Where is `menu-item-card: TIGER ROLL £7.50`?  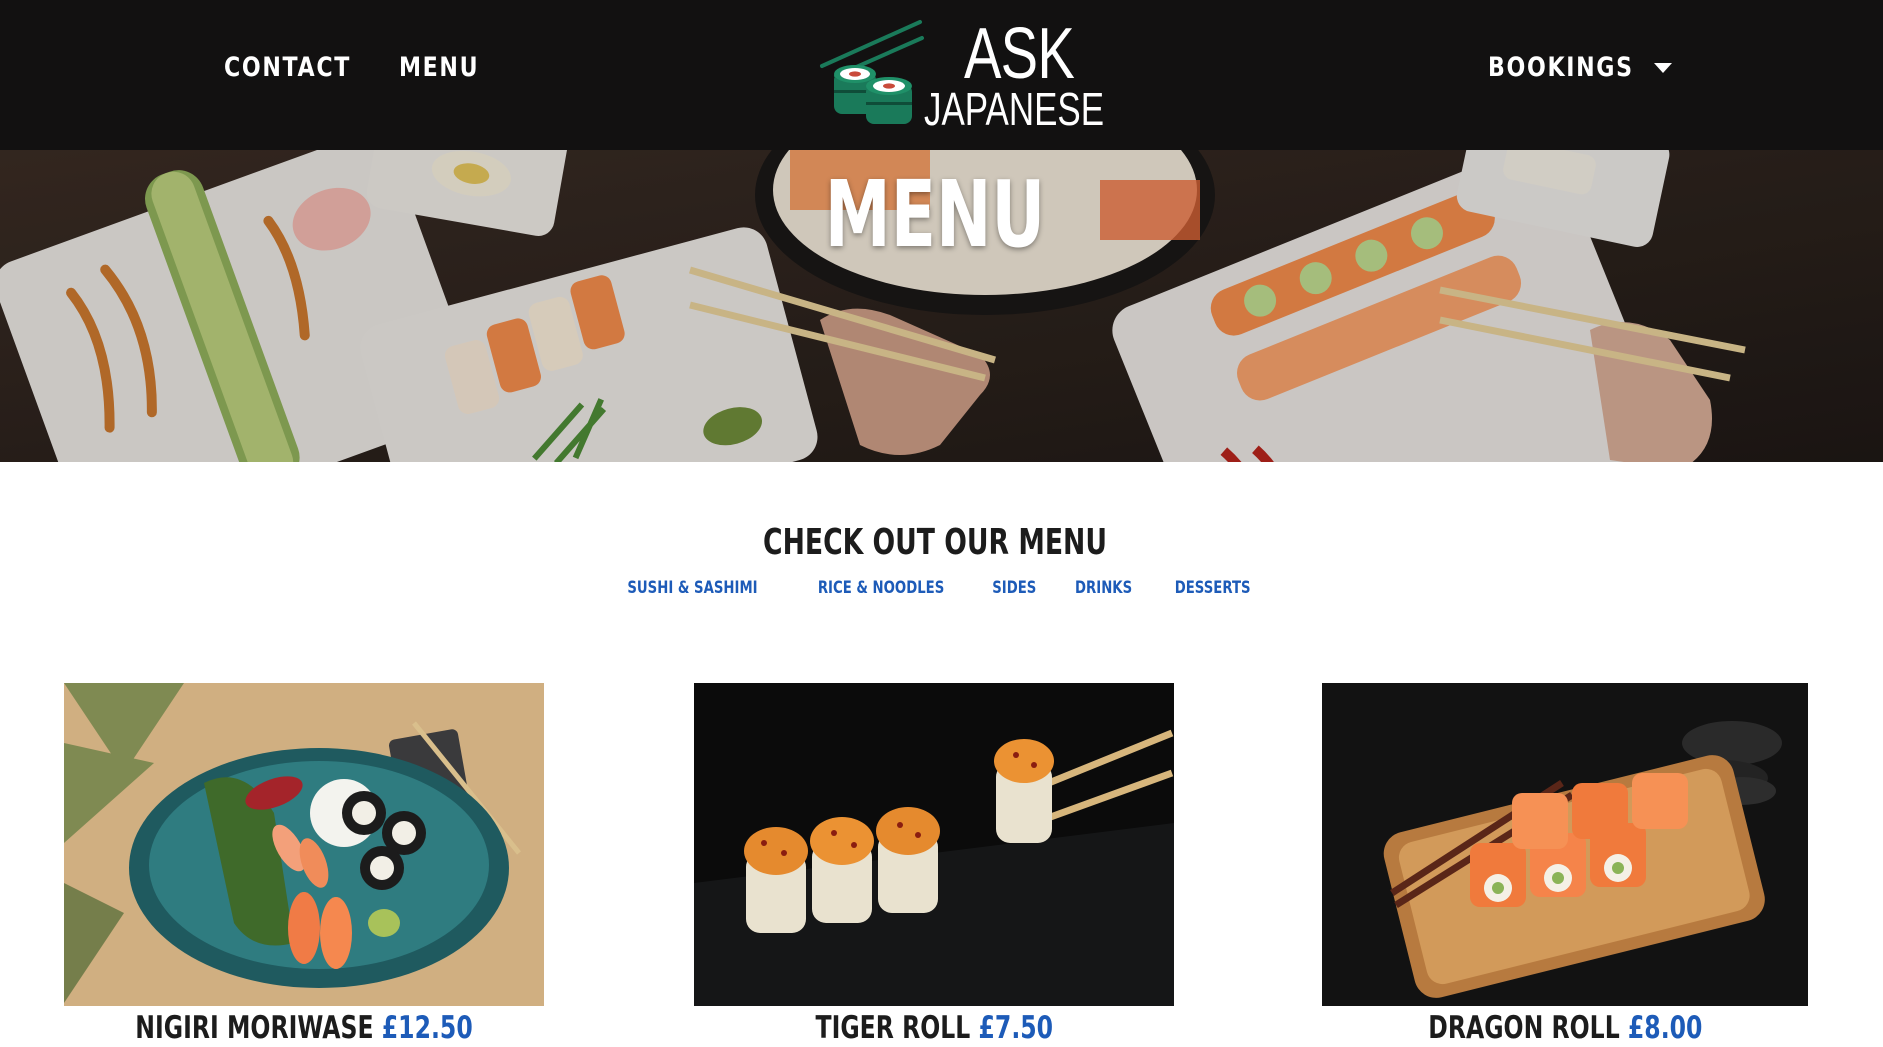 menu-item-card: TIGER ROLL £7.50 is located at coordinates (934, 863).